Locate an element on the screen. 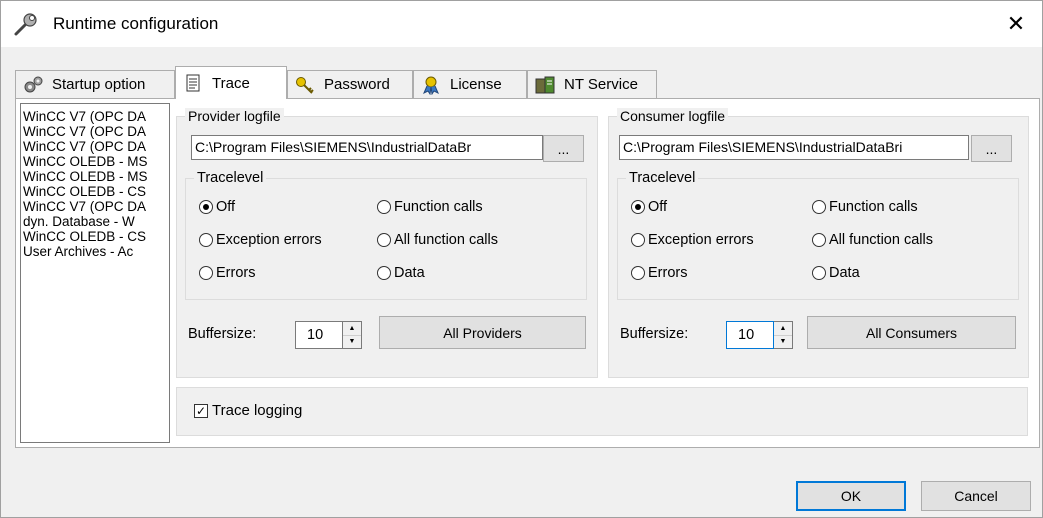 The height and width of the screenshot is (518, 1043). provider-radio-function-calls: Function calls is located at coordinates (430, 207).